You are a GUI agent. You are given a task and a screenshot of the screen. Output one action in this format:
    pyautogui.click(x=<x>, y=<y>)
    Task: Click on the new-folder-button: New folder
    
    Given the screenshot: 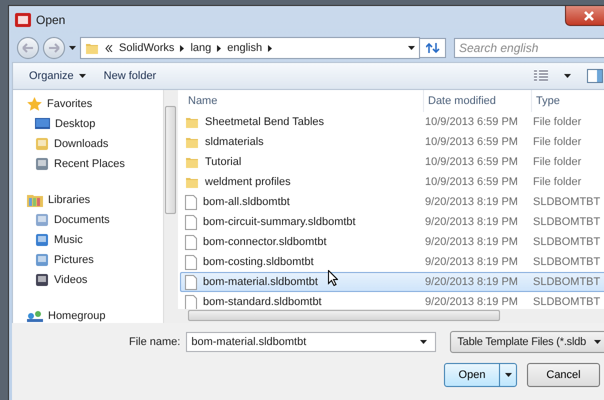 What is the action you would take?
    pyautogui.click(x=130, y=76)
    